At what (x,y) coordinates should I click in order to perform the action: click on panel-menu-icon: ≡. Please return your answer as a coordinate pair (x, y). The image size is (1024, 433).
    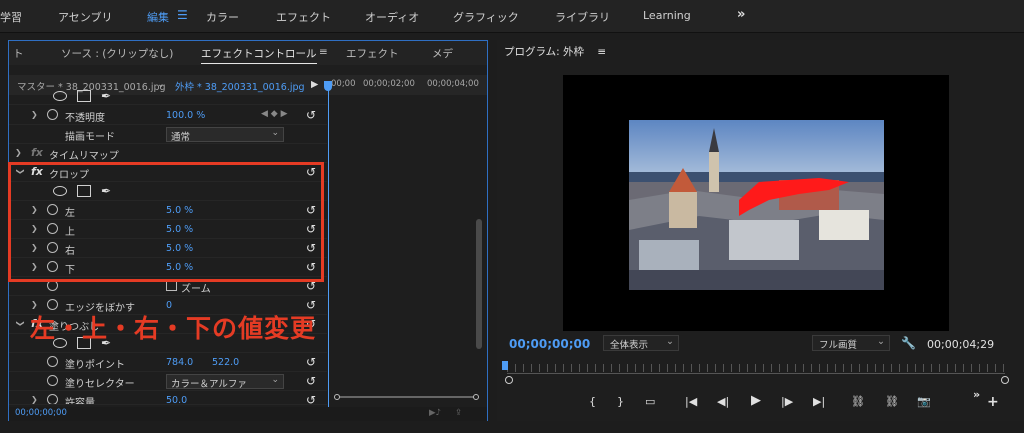
    Looking at the image, I should click on (601, 52).